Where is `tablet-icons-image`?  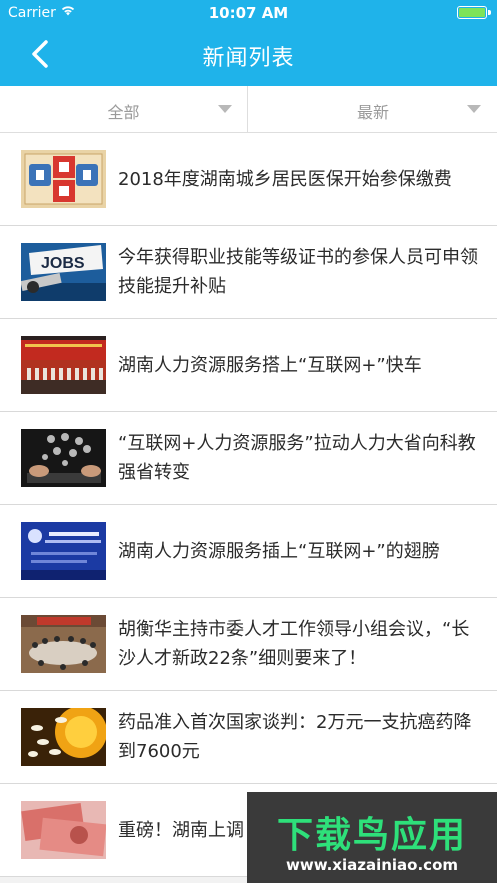 tablet-icons-image is located at coordinates (63, 458).